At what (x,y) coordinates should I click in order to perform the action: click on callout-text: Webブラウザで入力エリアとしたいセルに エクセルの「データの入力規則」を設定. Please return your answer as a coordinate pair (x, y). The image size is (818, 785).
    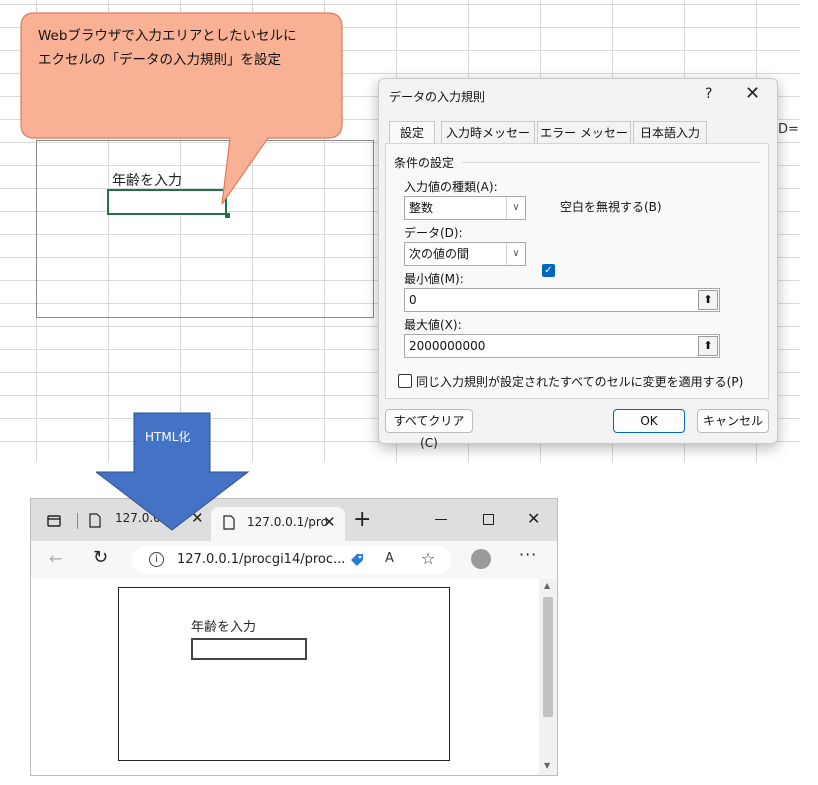
    Looking at the image, I should click on (188, 48).